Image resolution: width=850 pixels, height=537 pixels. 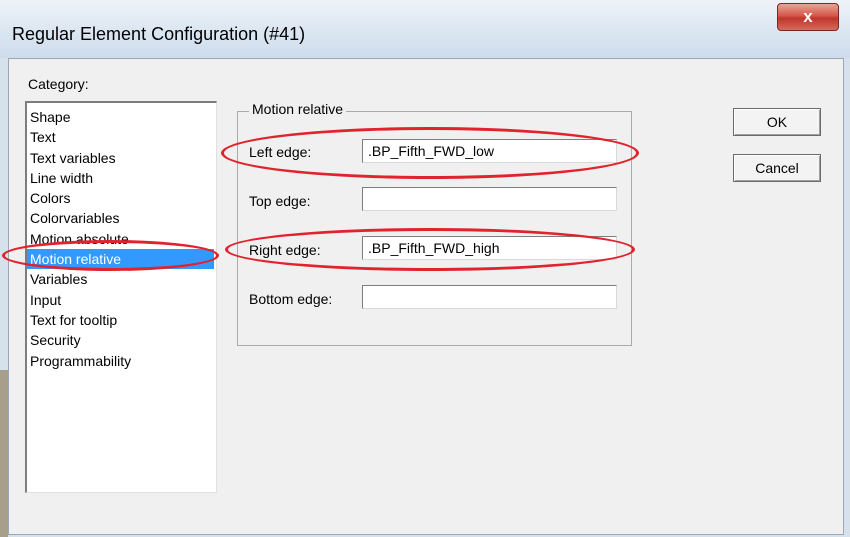 I want to click on background-strip, so click(x=4, y=453).